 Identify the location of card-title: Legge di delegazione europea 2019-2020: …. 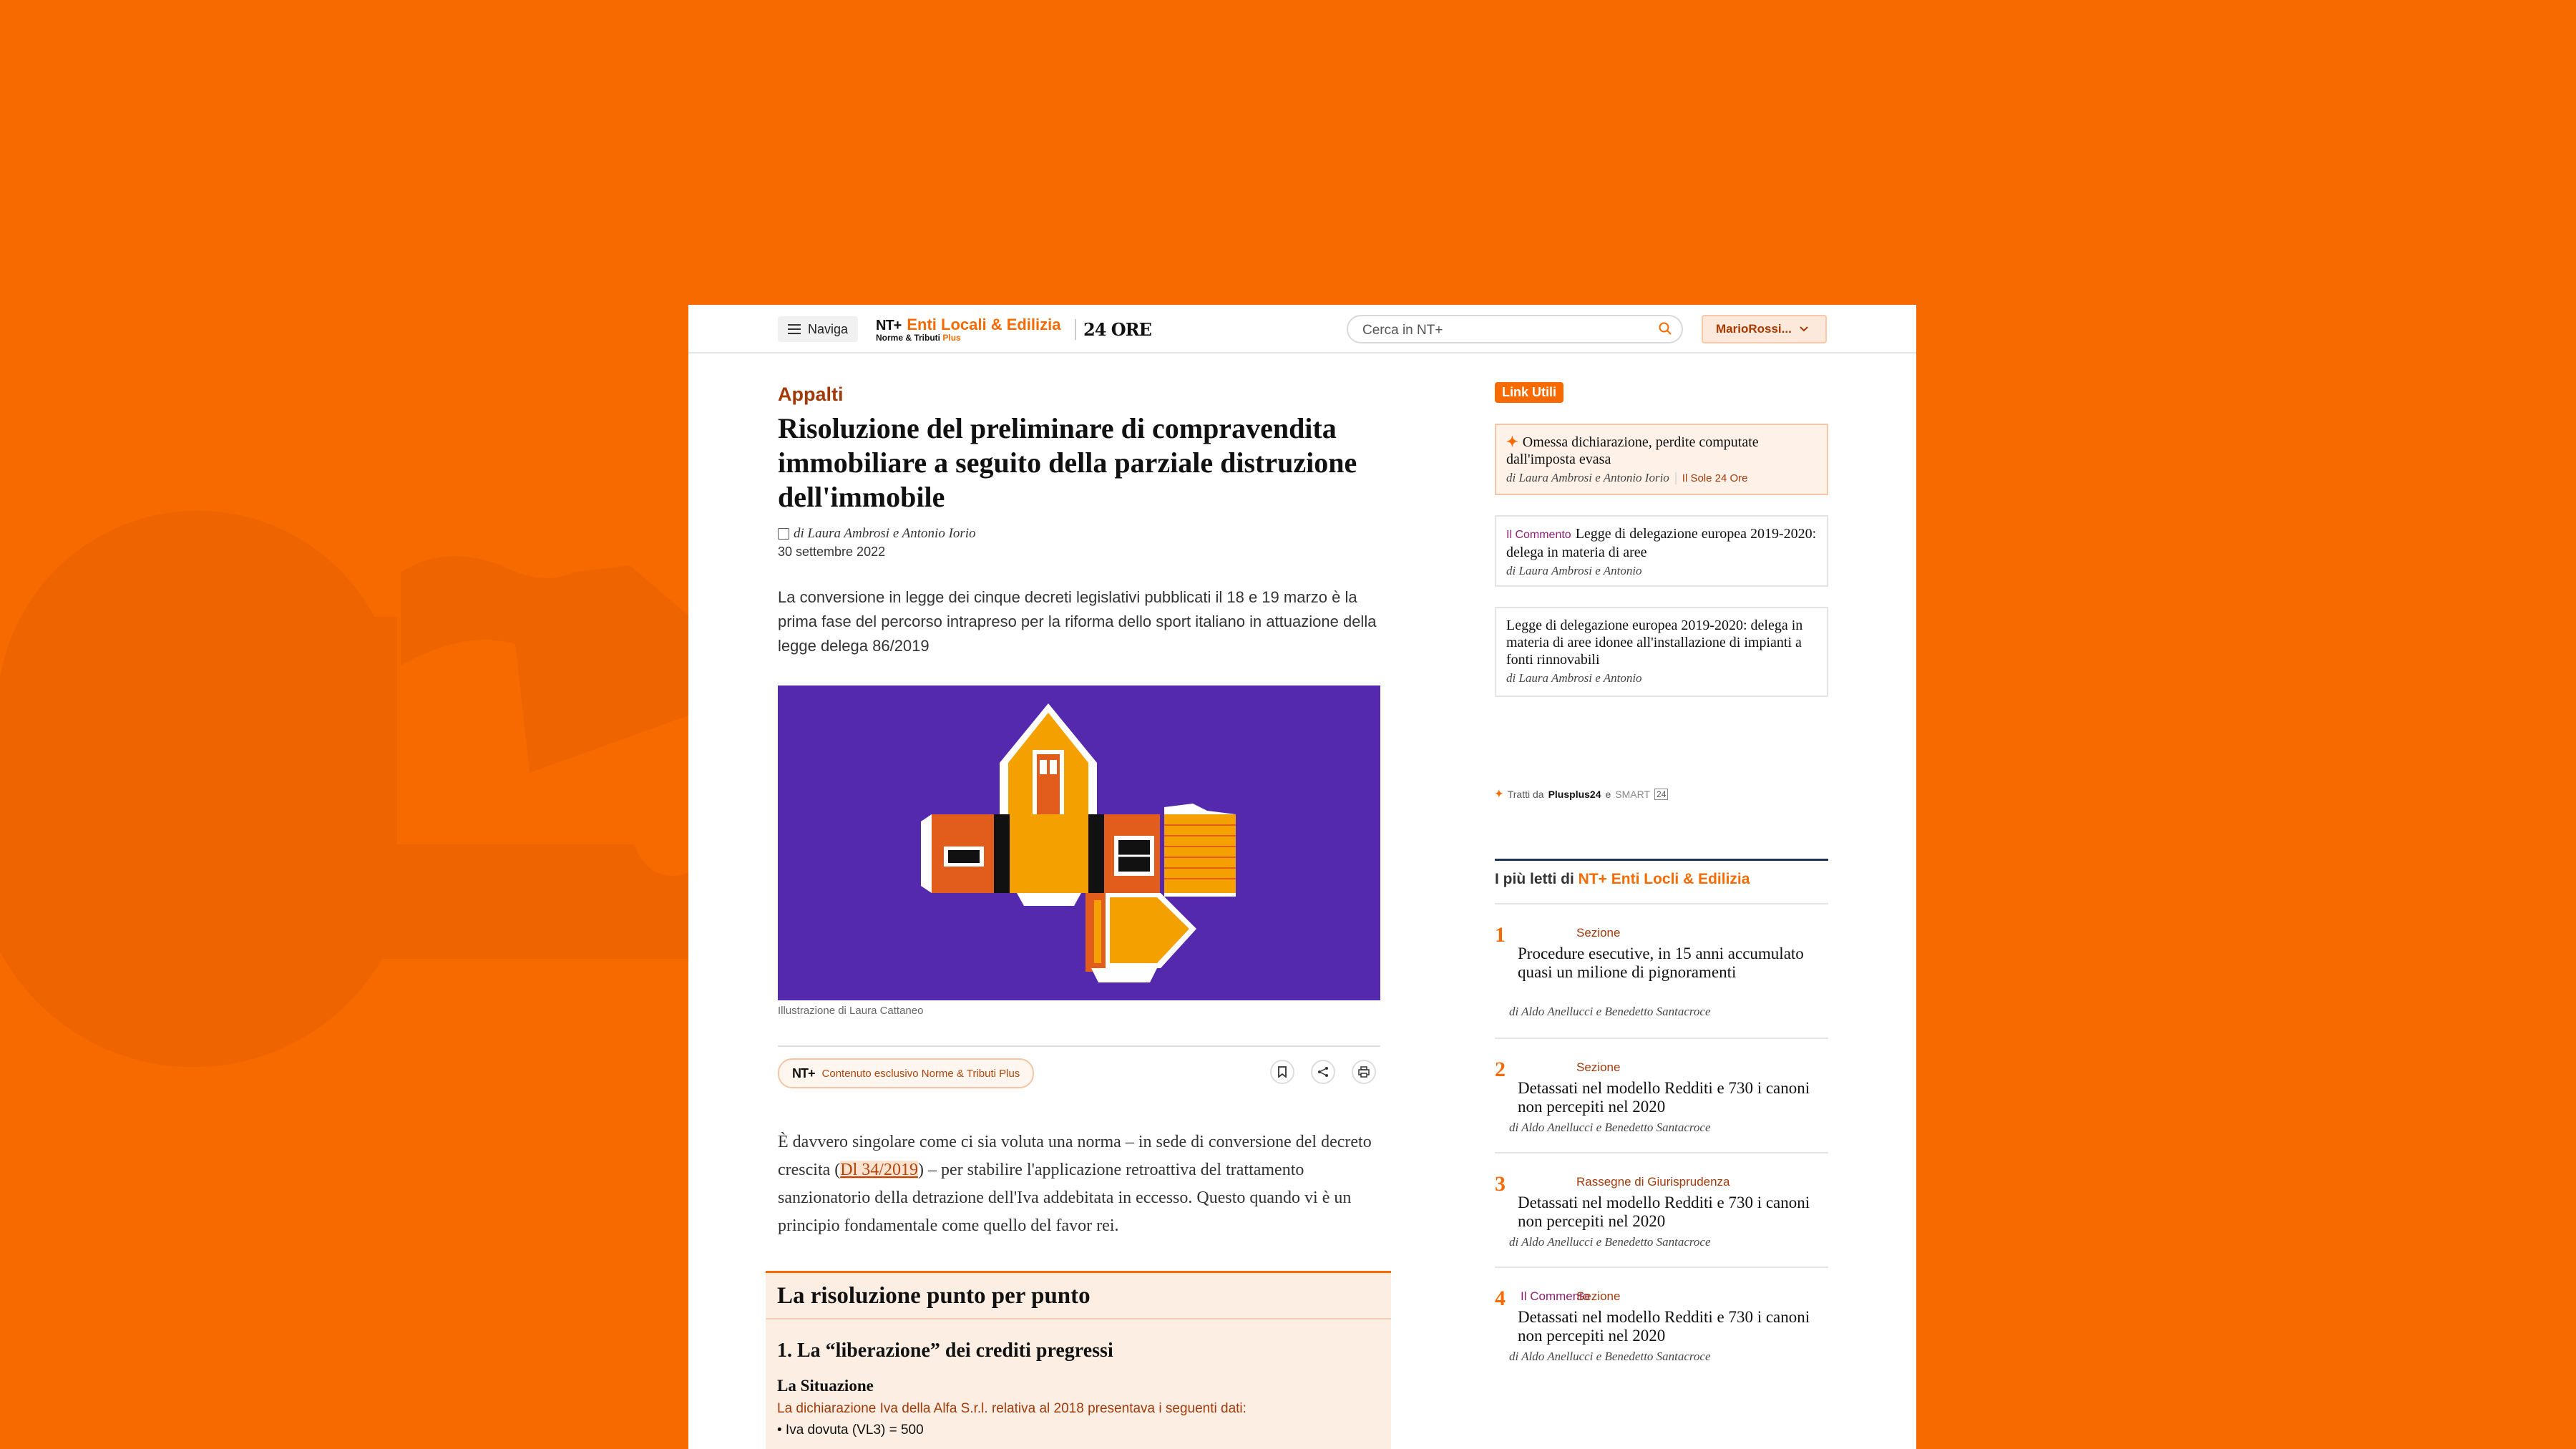
(1654, 643).